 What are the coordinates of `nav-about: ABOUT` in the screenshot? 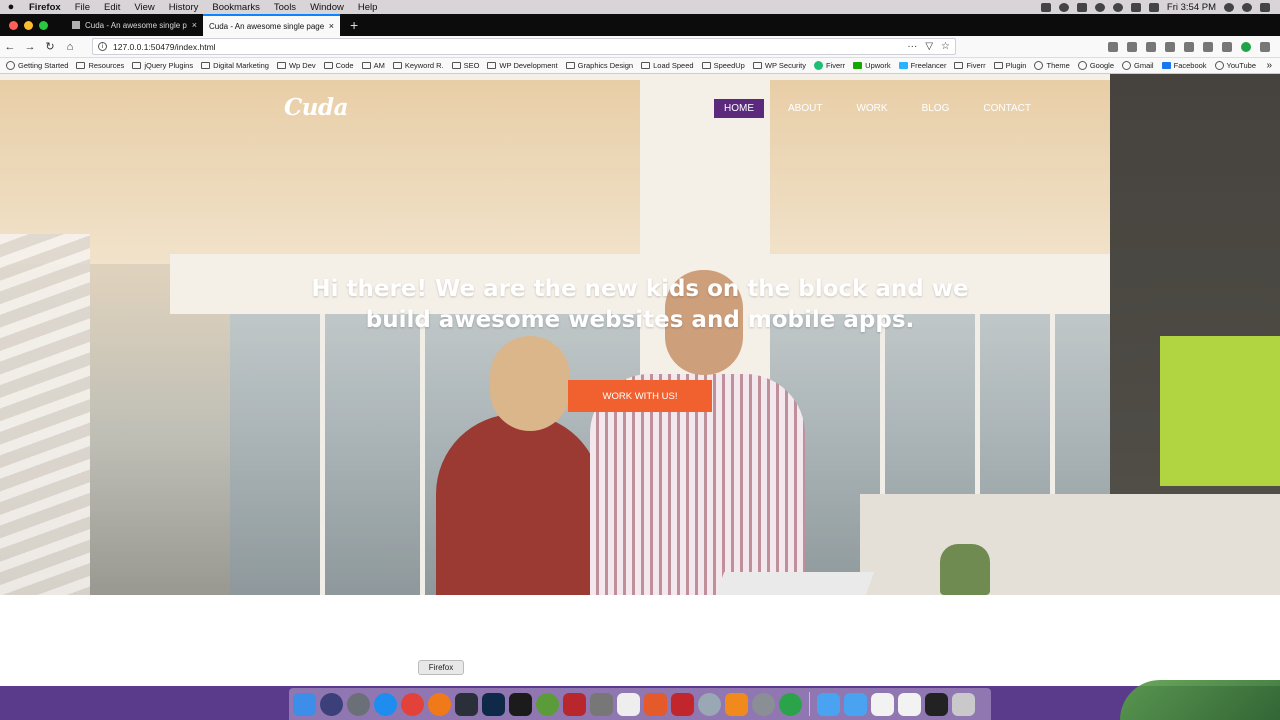 It's located at (805, 108).